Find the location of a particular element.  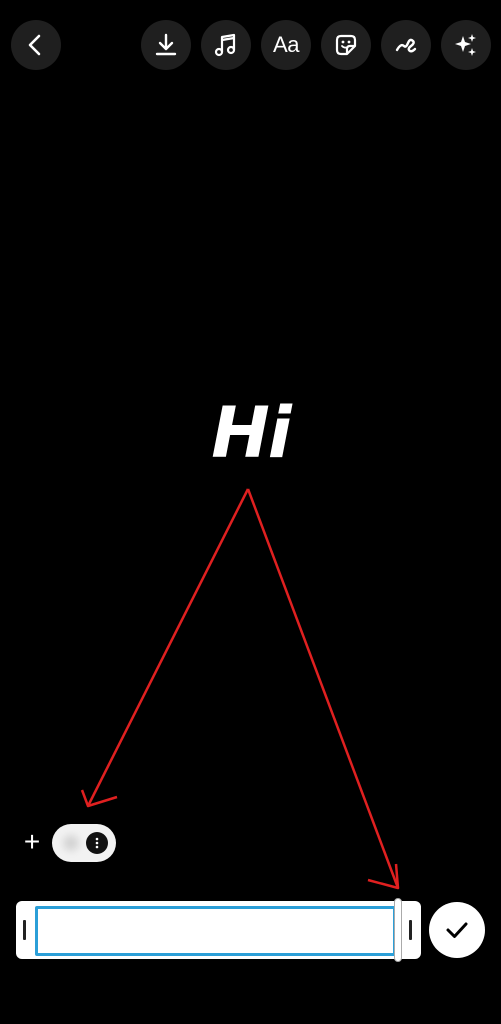

back-button is located at coordinates (36, 45).